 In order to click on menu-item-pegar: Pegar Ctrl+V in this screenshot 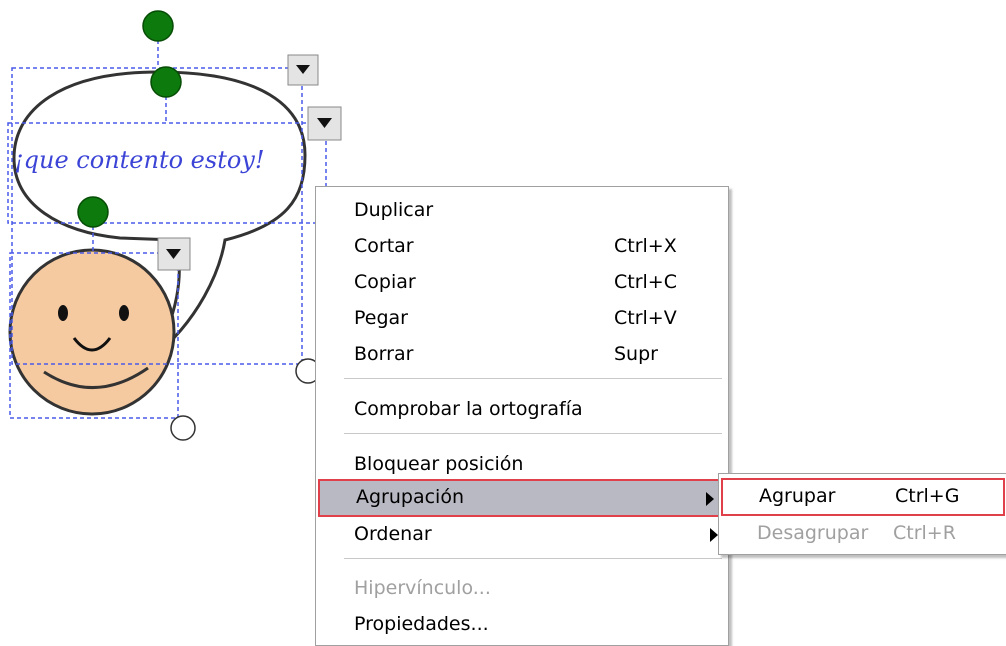, I will do `click(522, 319)`.